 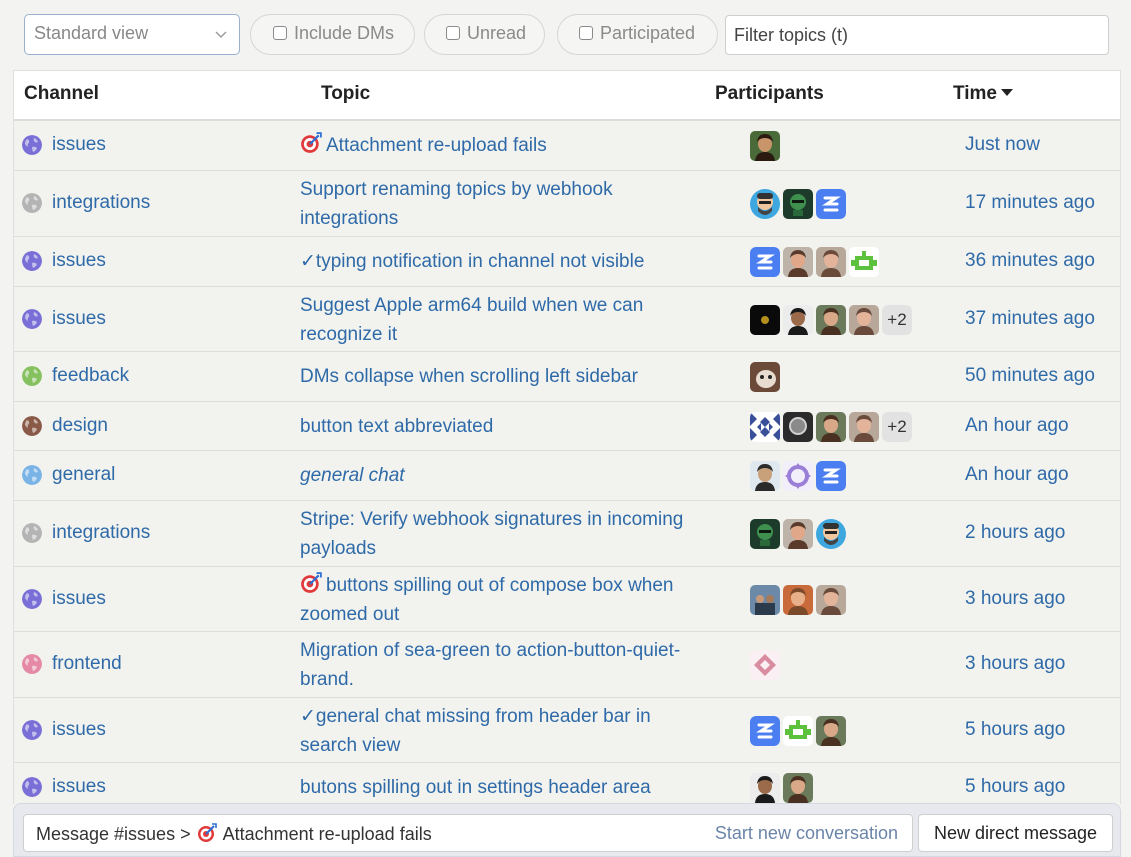 I want to click on check-icon: ✓, so click(x=308, y=716).